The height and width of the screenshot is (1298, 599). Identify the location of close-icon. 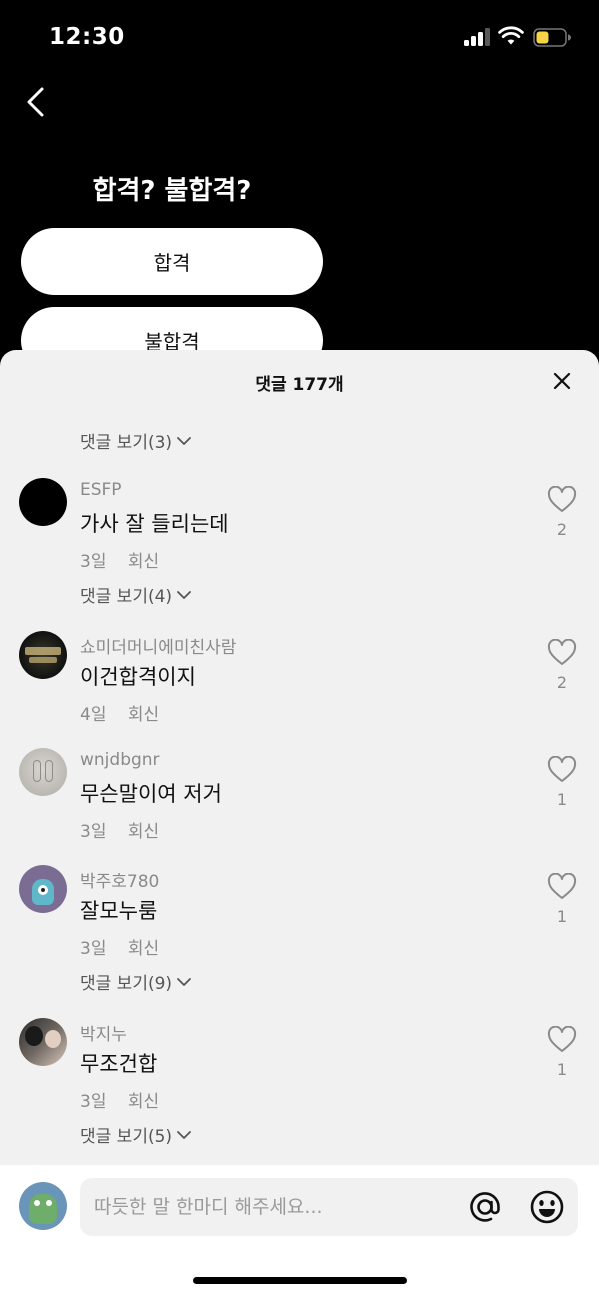
(562, 381).